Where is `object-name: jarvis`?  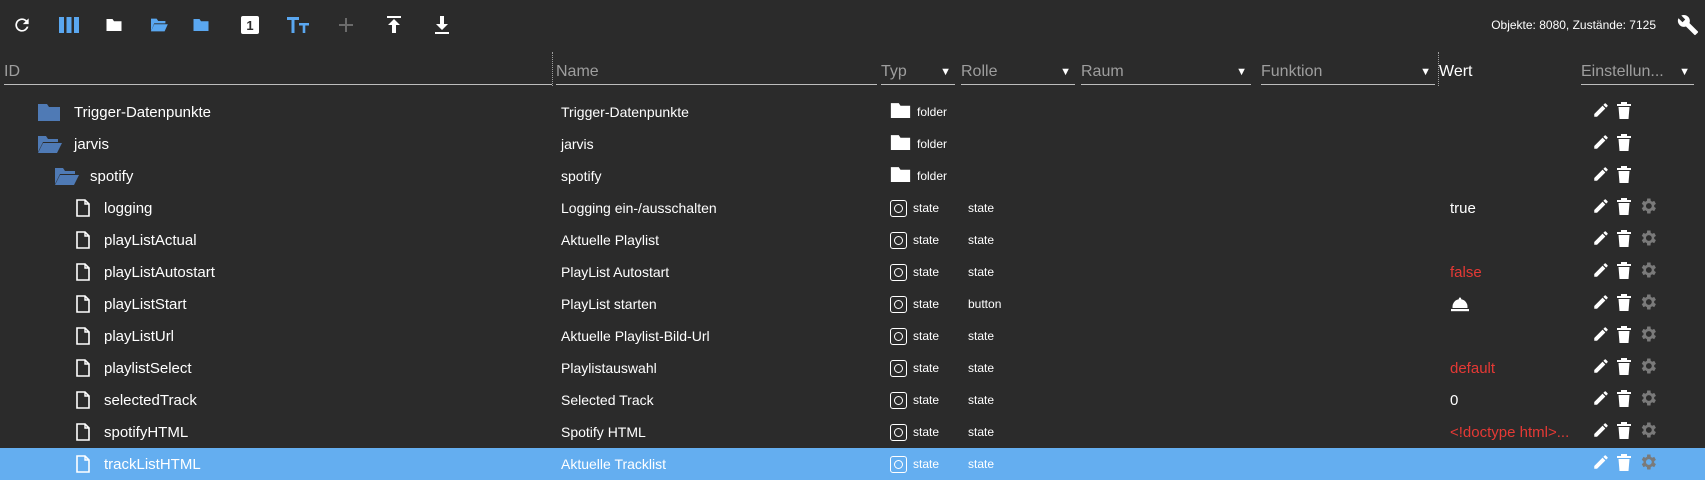
object-name: jarvis is located at coordinates (577, 144).